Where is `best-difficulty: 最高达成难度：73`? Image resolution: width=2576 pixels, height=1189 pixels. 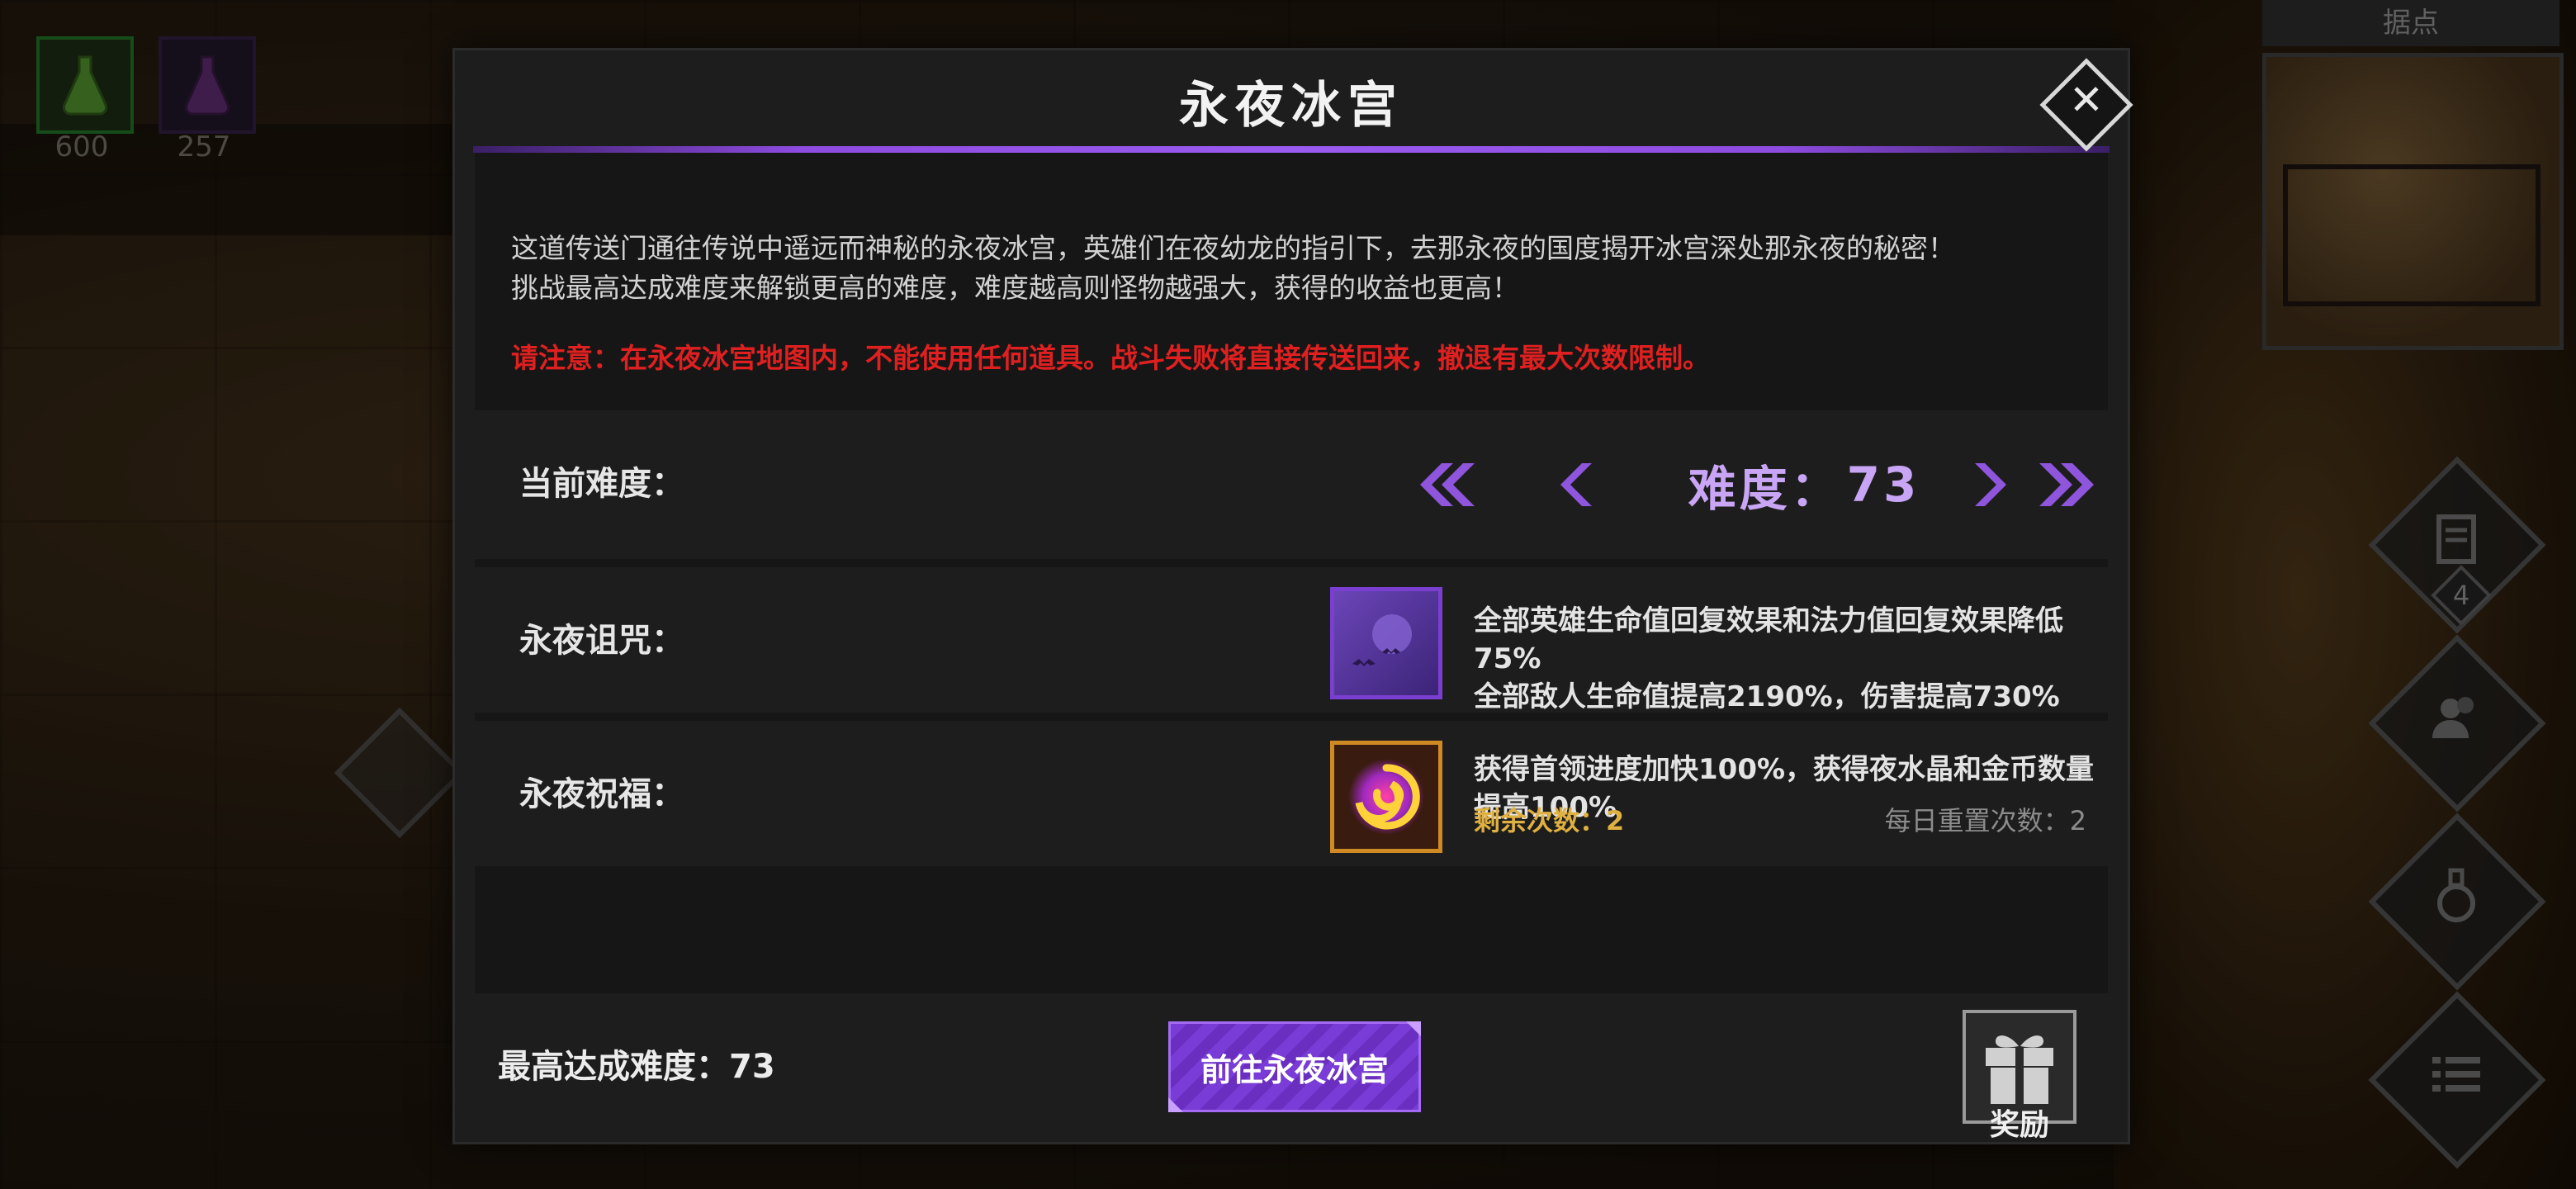 best-difficulty: 最高达成难度：73 is located at coordinates (636, 1067).